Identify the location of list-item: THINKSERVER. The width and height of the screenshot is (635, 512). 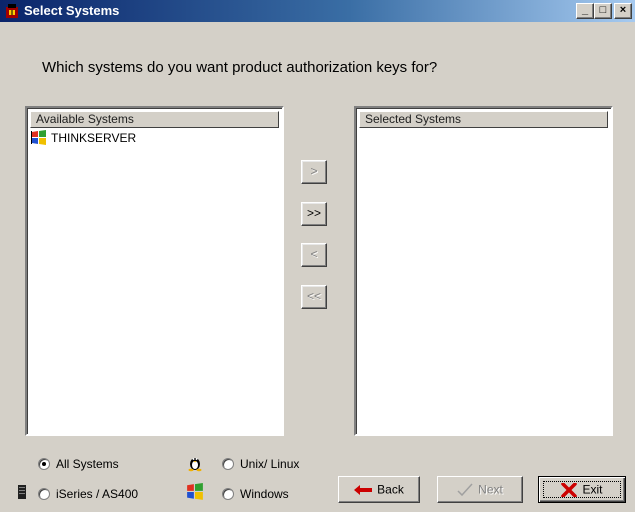
(83, 138).